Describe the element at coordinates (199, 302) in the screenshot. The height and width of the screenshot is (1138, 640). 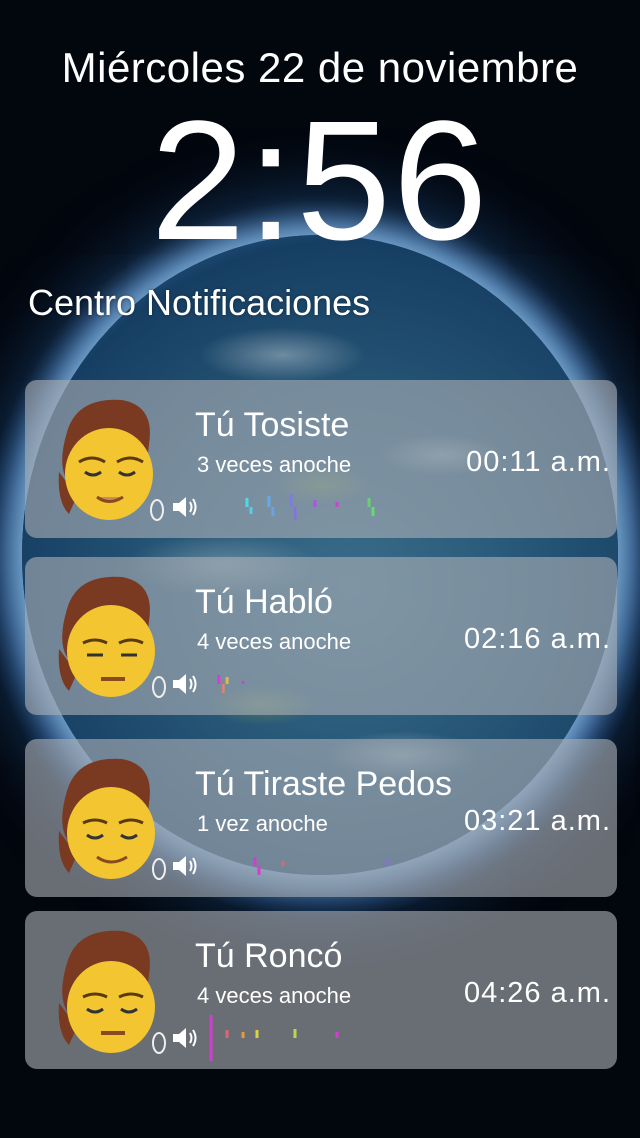
I see `notification-center-title: Centro Notificaciones` at that location.